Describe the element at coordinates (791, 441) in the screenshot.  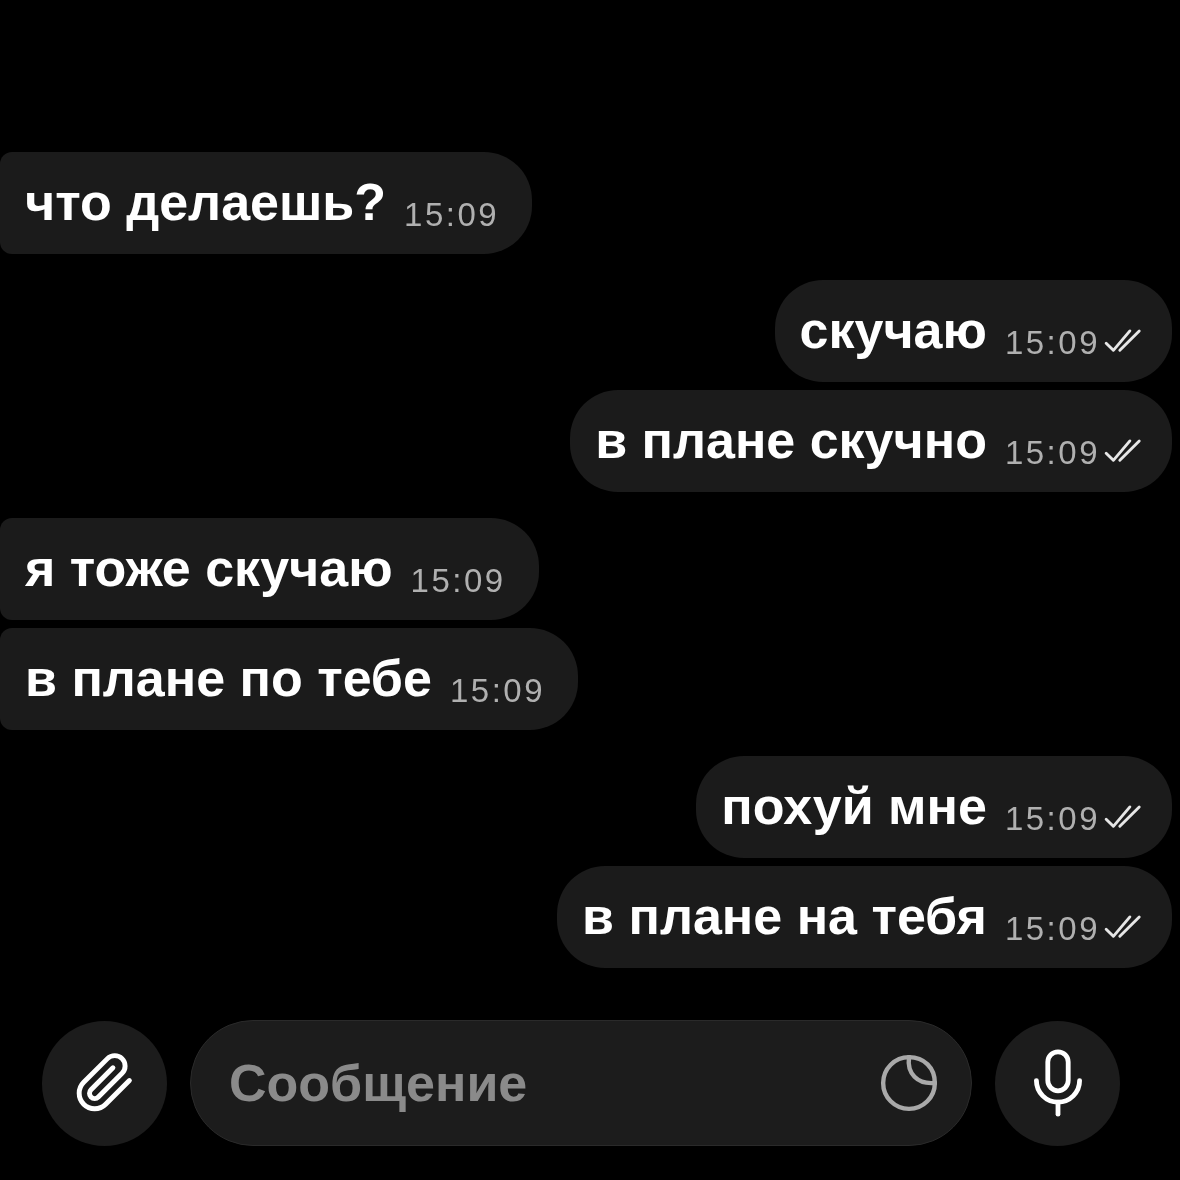
I see `message-text: в плане скучно` at that location.